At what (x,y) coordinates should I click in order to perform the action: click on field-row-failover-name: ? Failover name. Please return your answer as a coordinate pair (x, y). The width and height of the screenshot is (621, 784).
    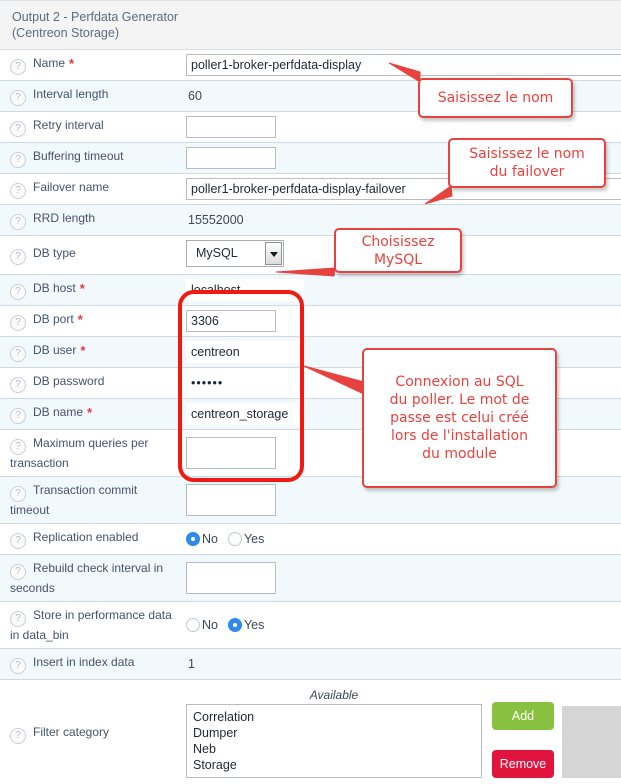
    Looking at the image, I should click on (310, 189).